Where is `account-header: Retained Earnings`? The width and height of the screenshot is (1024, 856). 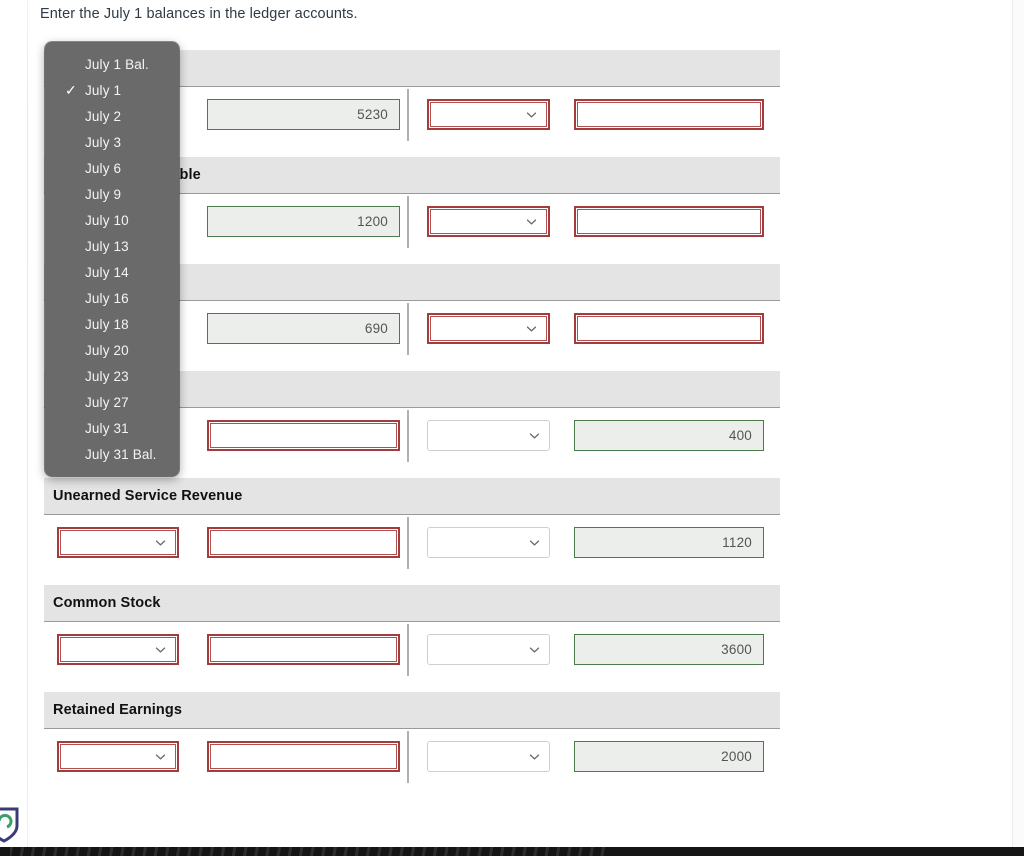
account-header: Retained Earnings is located at coordinates (412, 710).